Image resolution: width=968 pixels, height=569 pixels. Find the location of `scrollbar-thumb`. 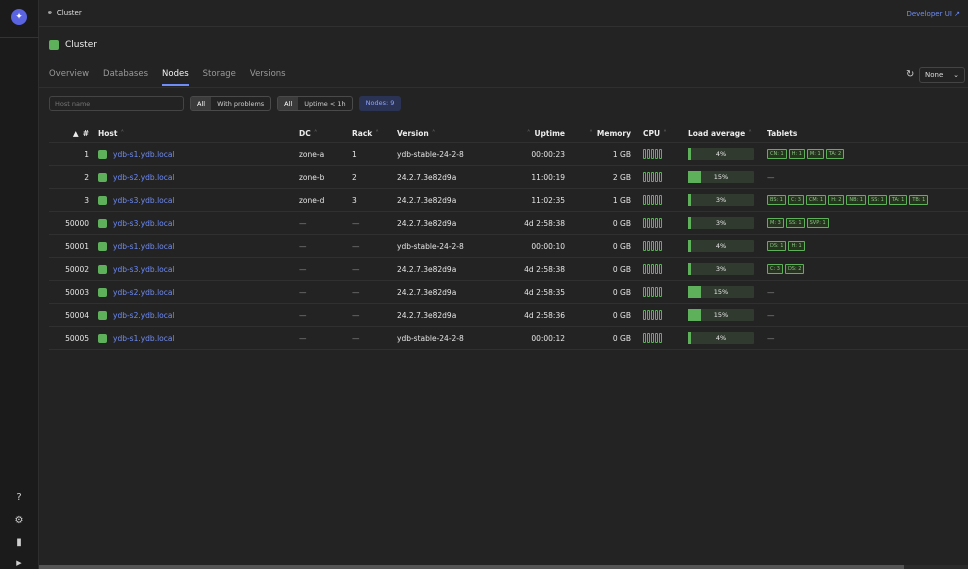

scrollbar-thumb is located at coordinates (471, 567).